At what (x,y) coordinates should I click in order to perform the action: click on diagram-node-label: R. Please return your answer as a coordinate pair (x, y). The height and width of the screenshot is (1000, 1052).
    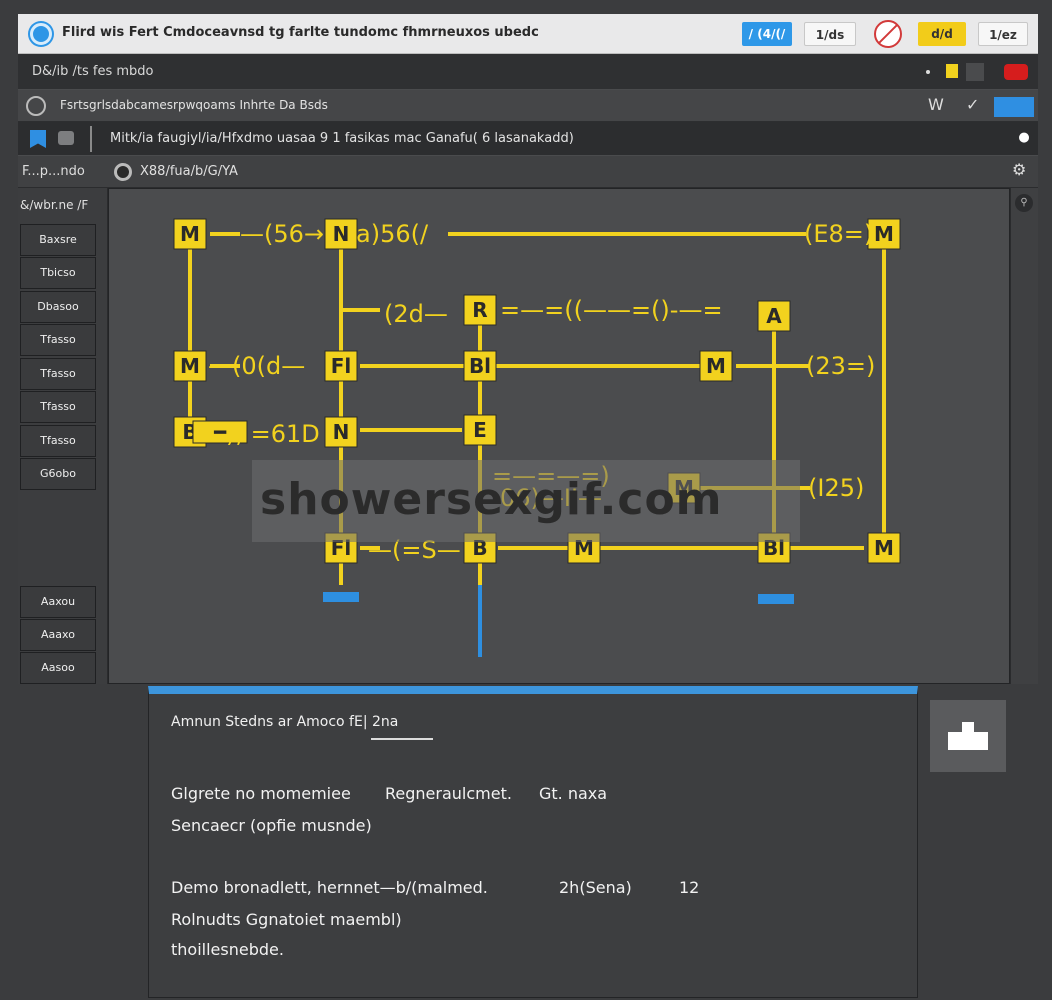
    Looking at the image, I should click on (479, 310).